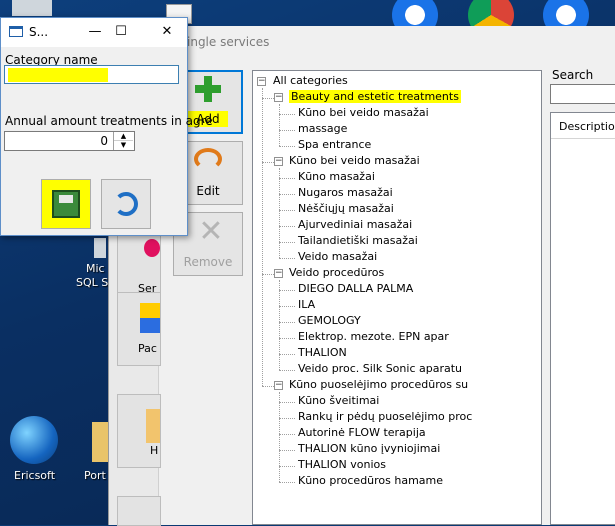  I want to click on tree-group-3: Kūno puoselėjimo procedūros su, so click(378, 384).